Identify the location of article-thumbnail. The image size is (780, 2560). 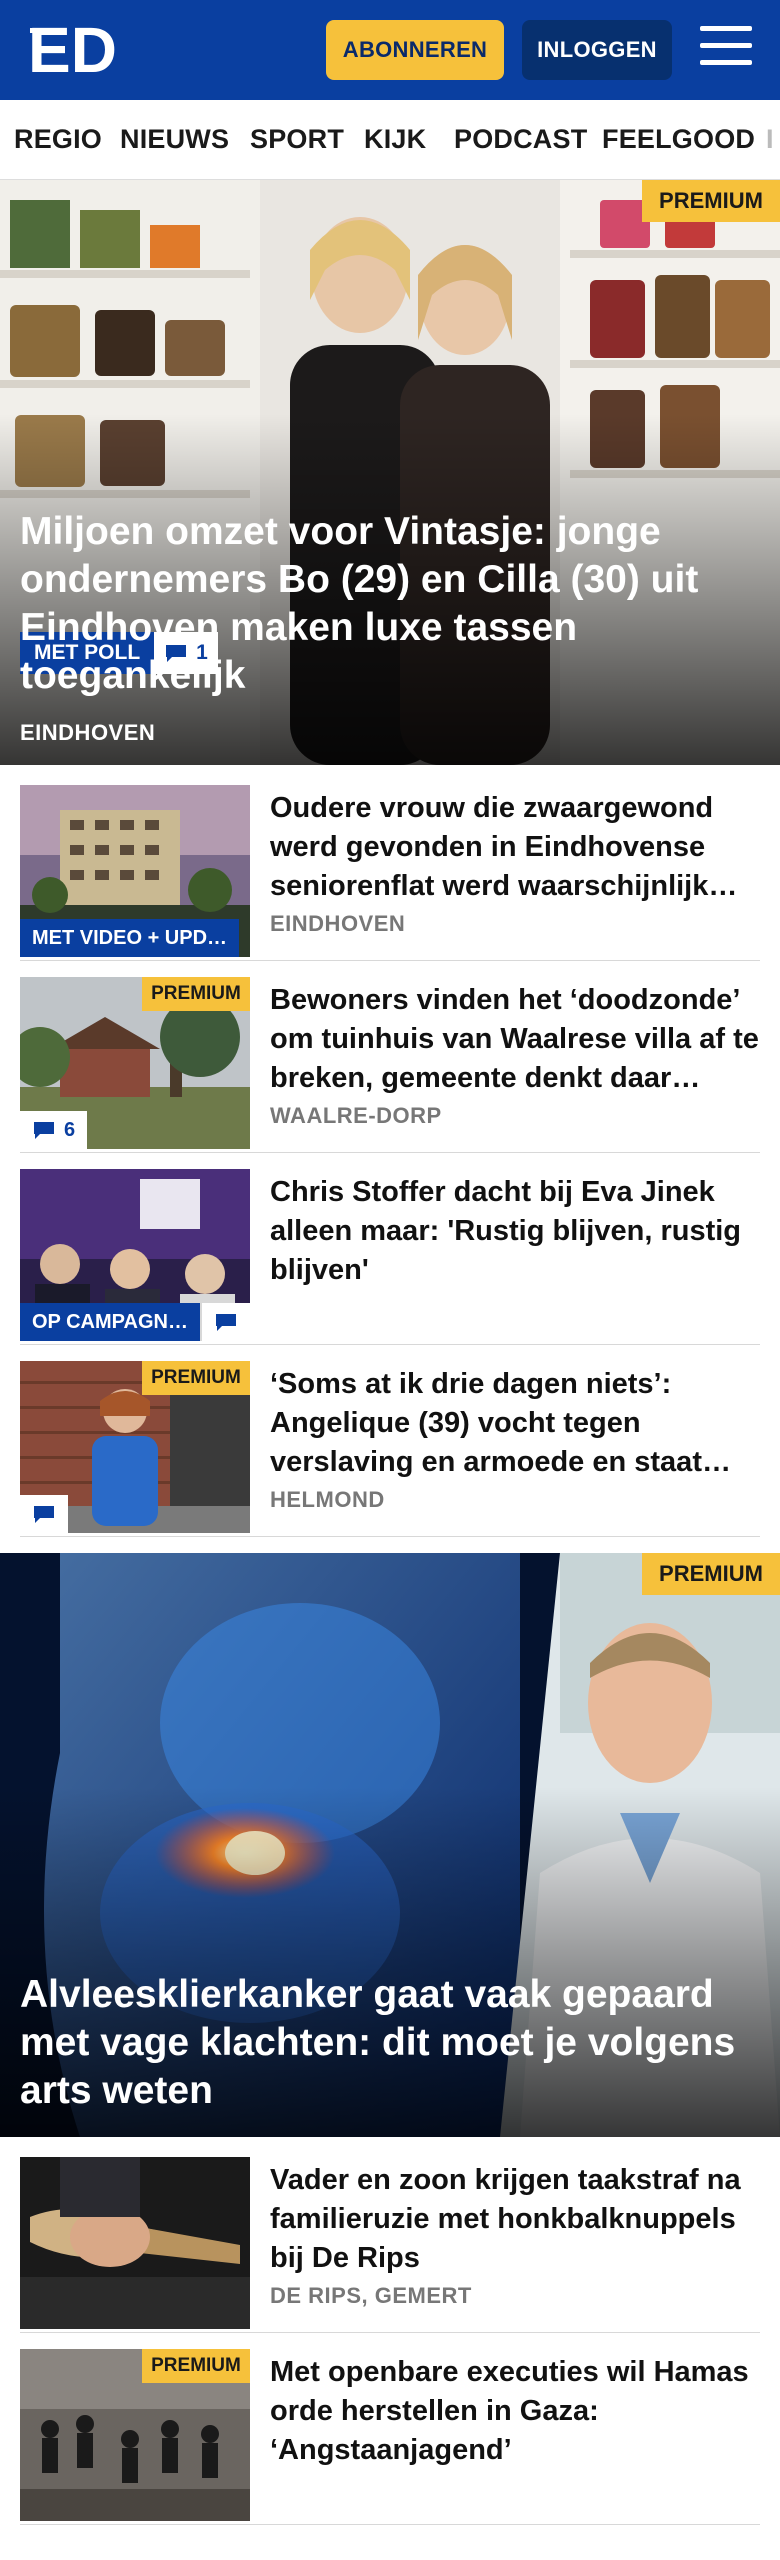
(135, 2243).